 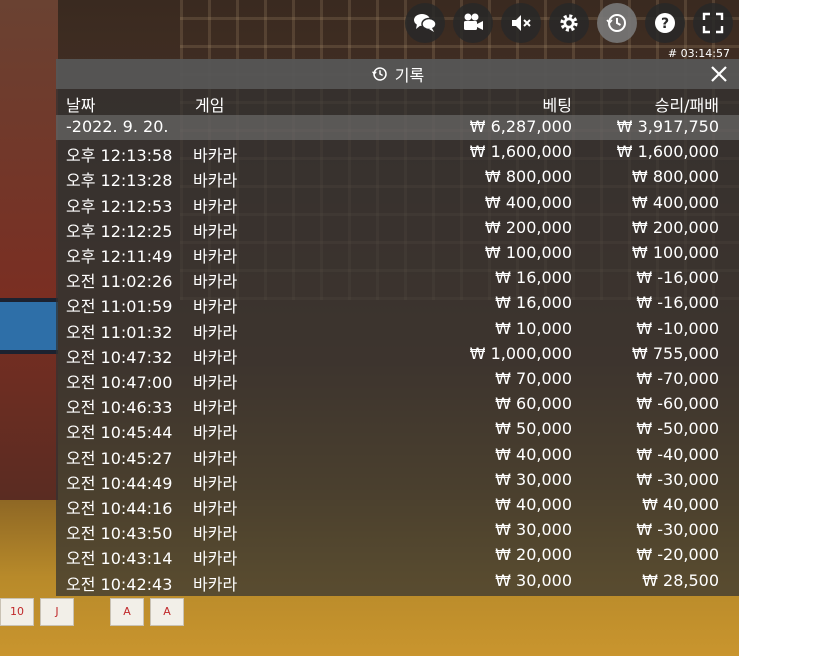 What do you see at coordinates (119, 534) in the screenshot?
I see `row-date: 오전 10:43:50` at bounding box center [119, 534].